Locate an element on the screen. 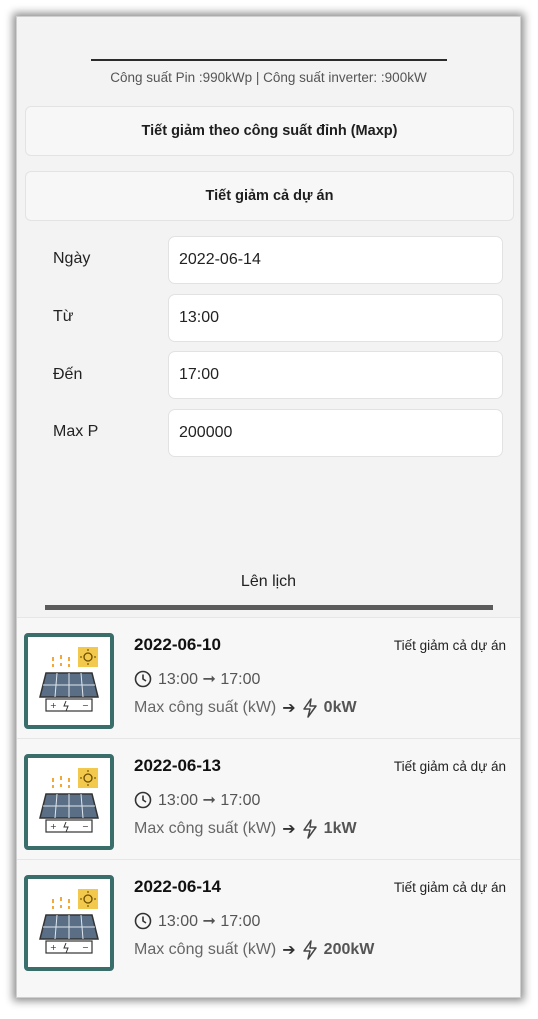 The width and height of the screenshot is (538, 1019). date-input: 2022-06-14 is located at coordinates (335, 260).